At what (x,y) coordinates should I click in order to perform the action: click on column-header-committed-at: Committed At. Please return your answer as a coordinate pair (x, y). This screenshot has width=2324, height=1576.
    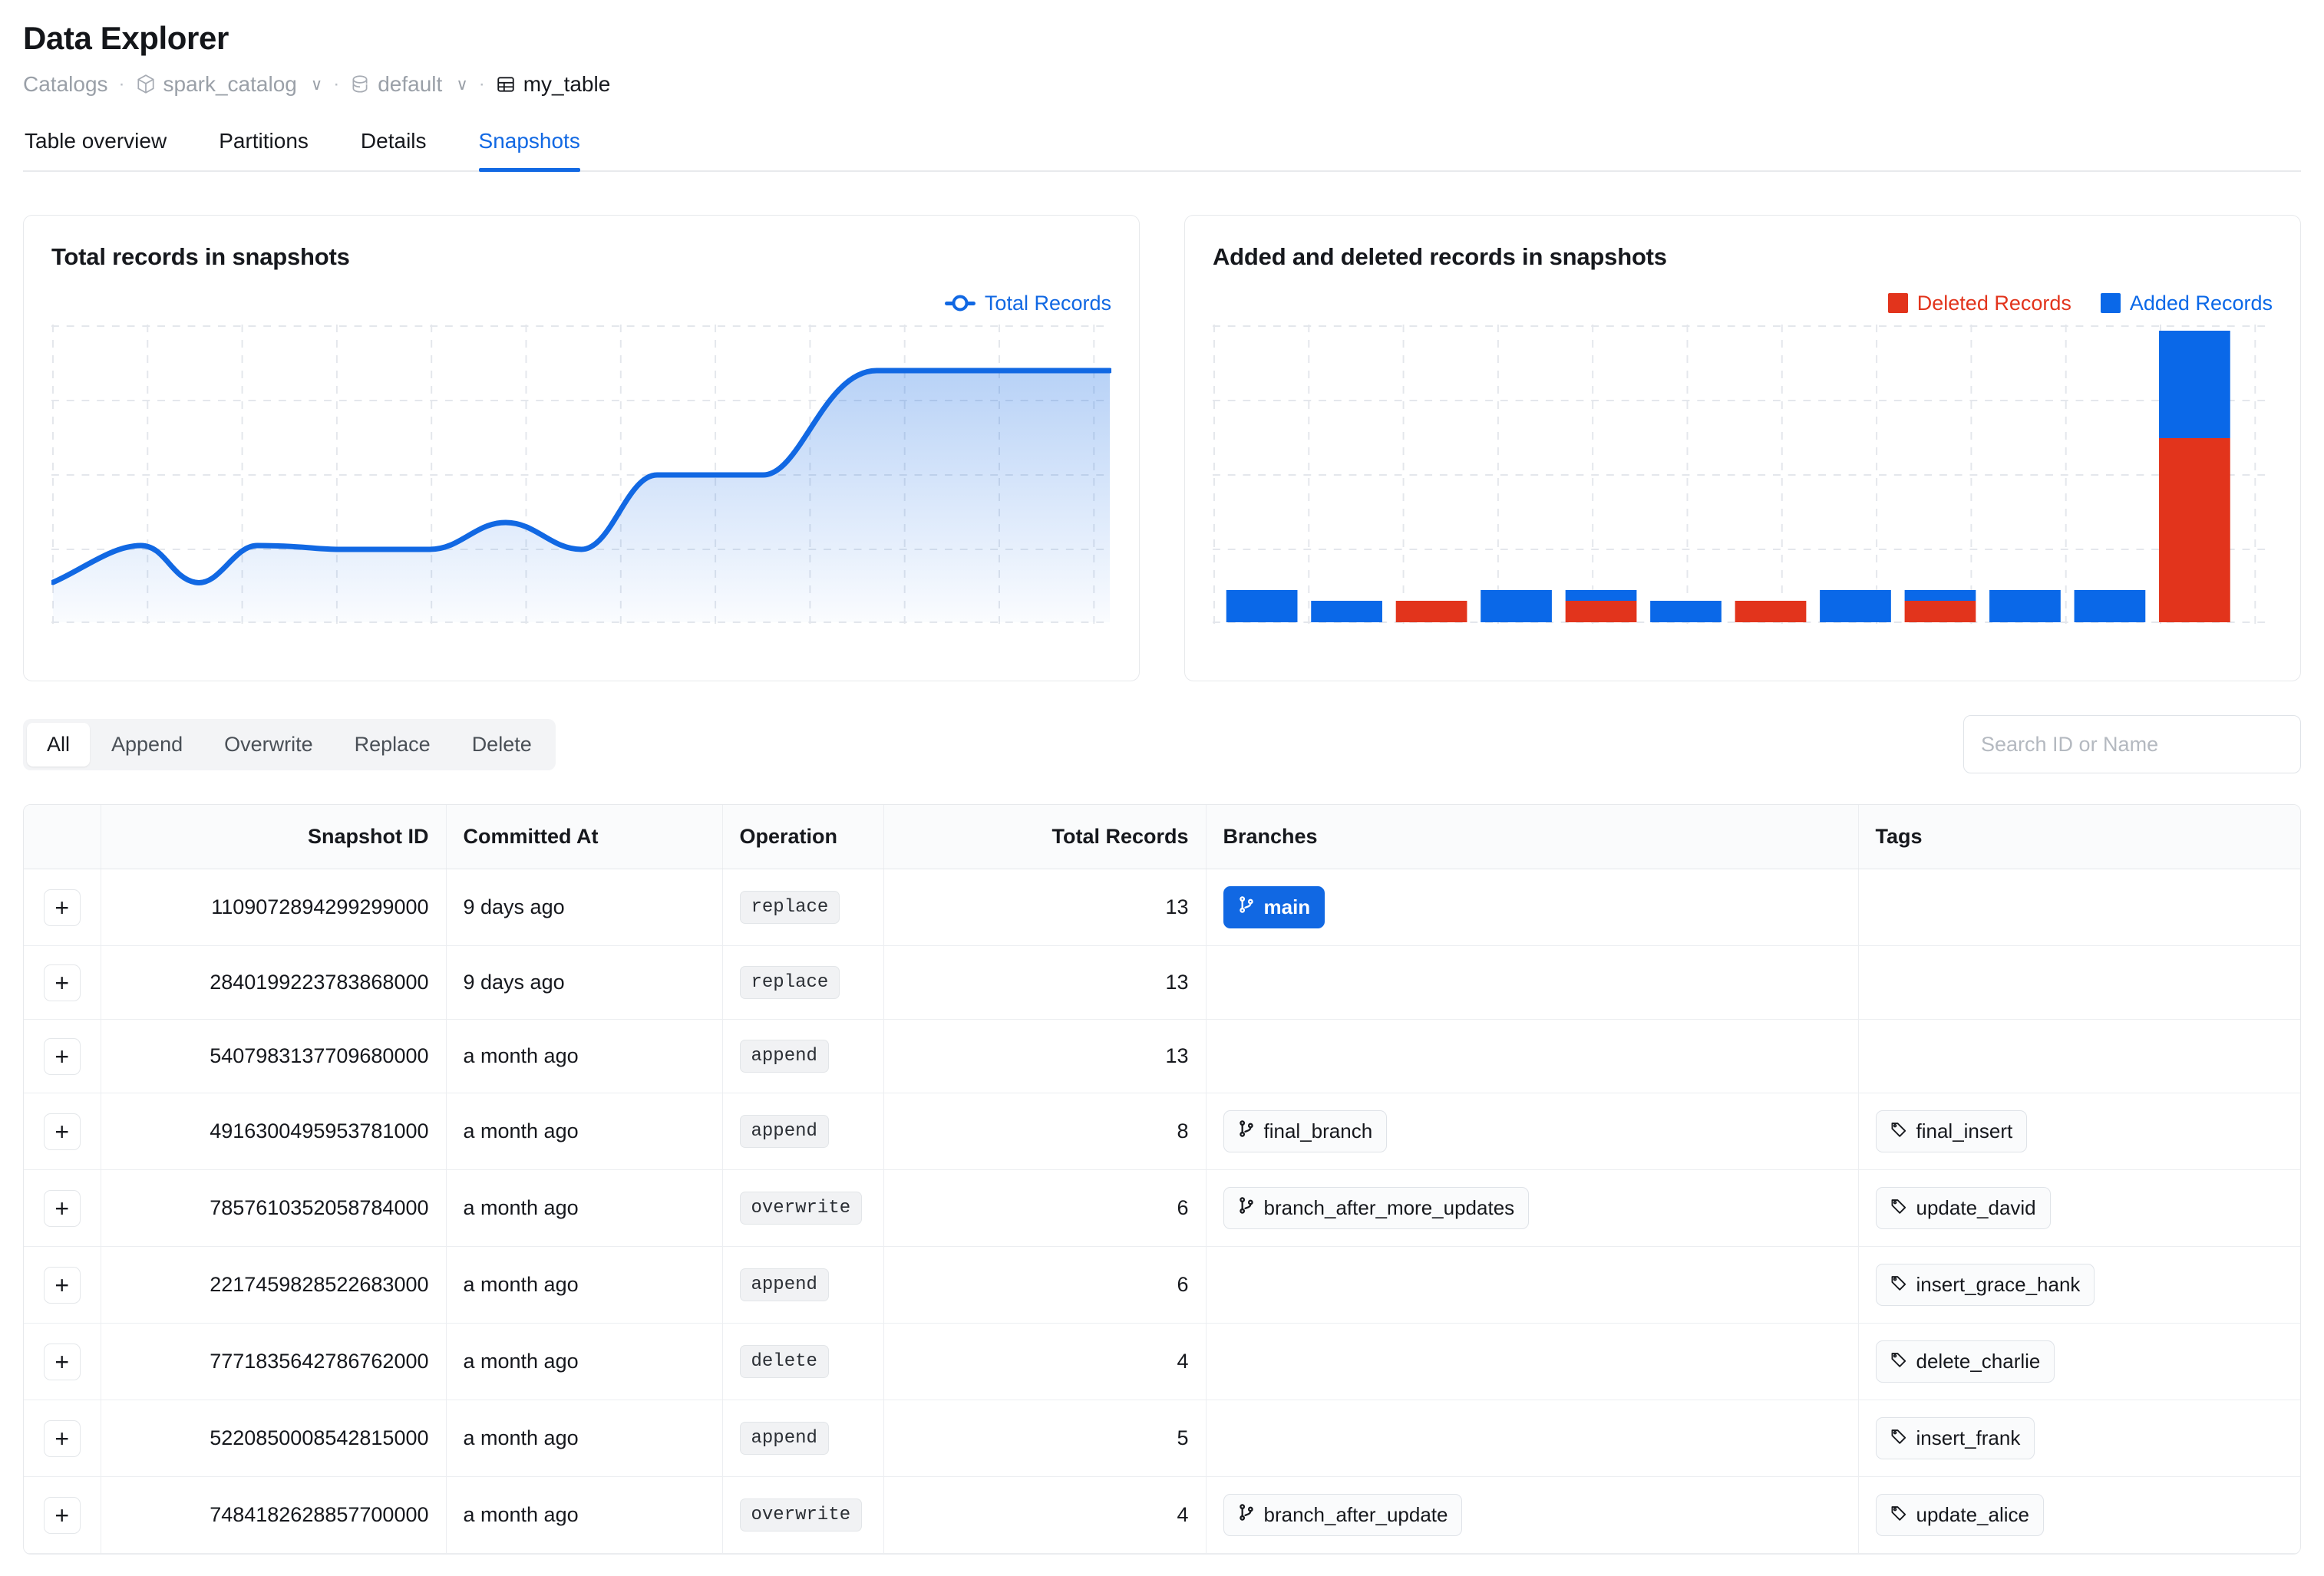
    Looking at the image, I should click on (584, 837).